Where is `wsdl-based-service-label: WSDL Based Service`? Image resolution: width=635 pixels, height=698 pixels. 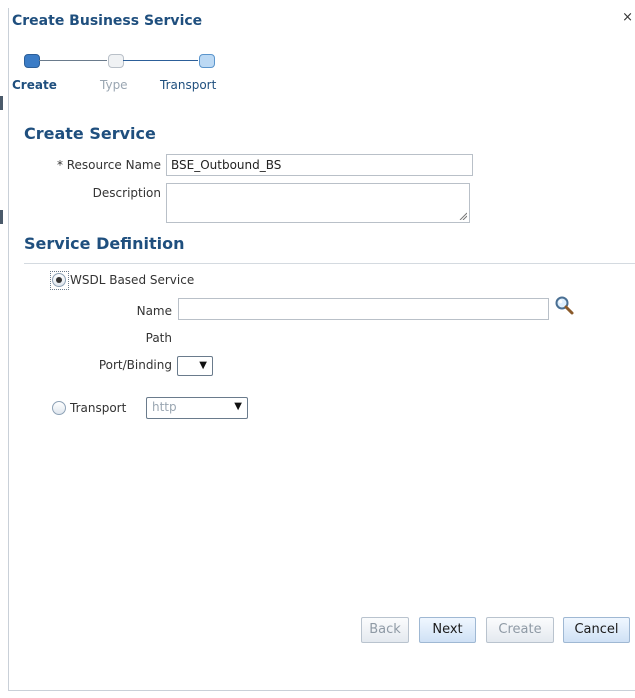 wsdl-based-service-label: WSDL Based Service is located at coordinates (132, 280).